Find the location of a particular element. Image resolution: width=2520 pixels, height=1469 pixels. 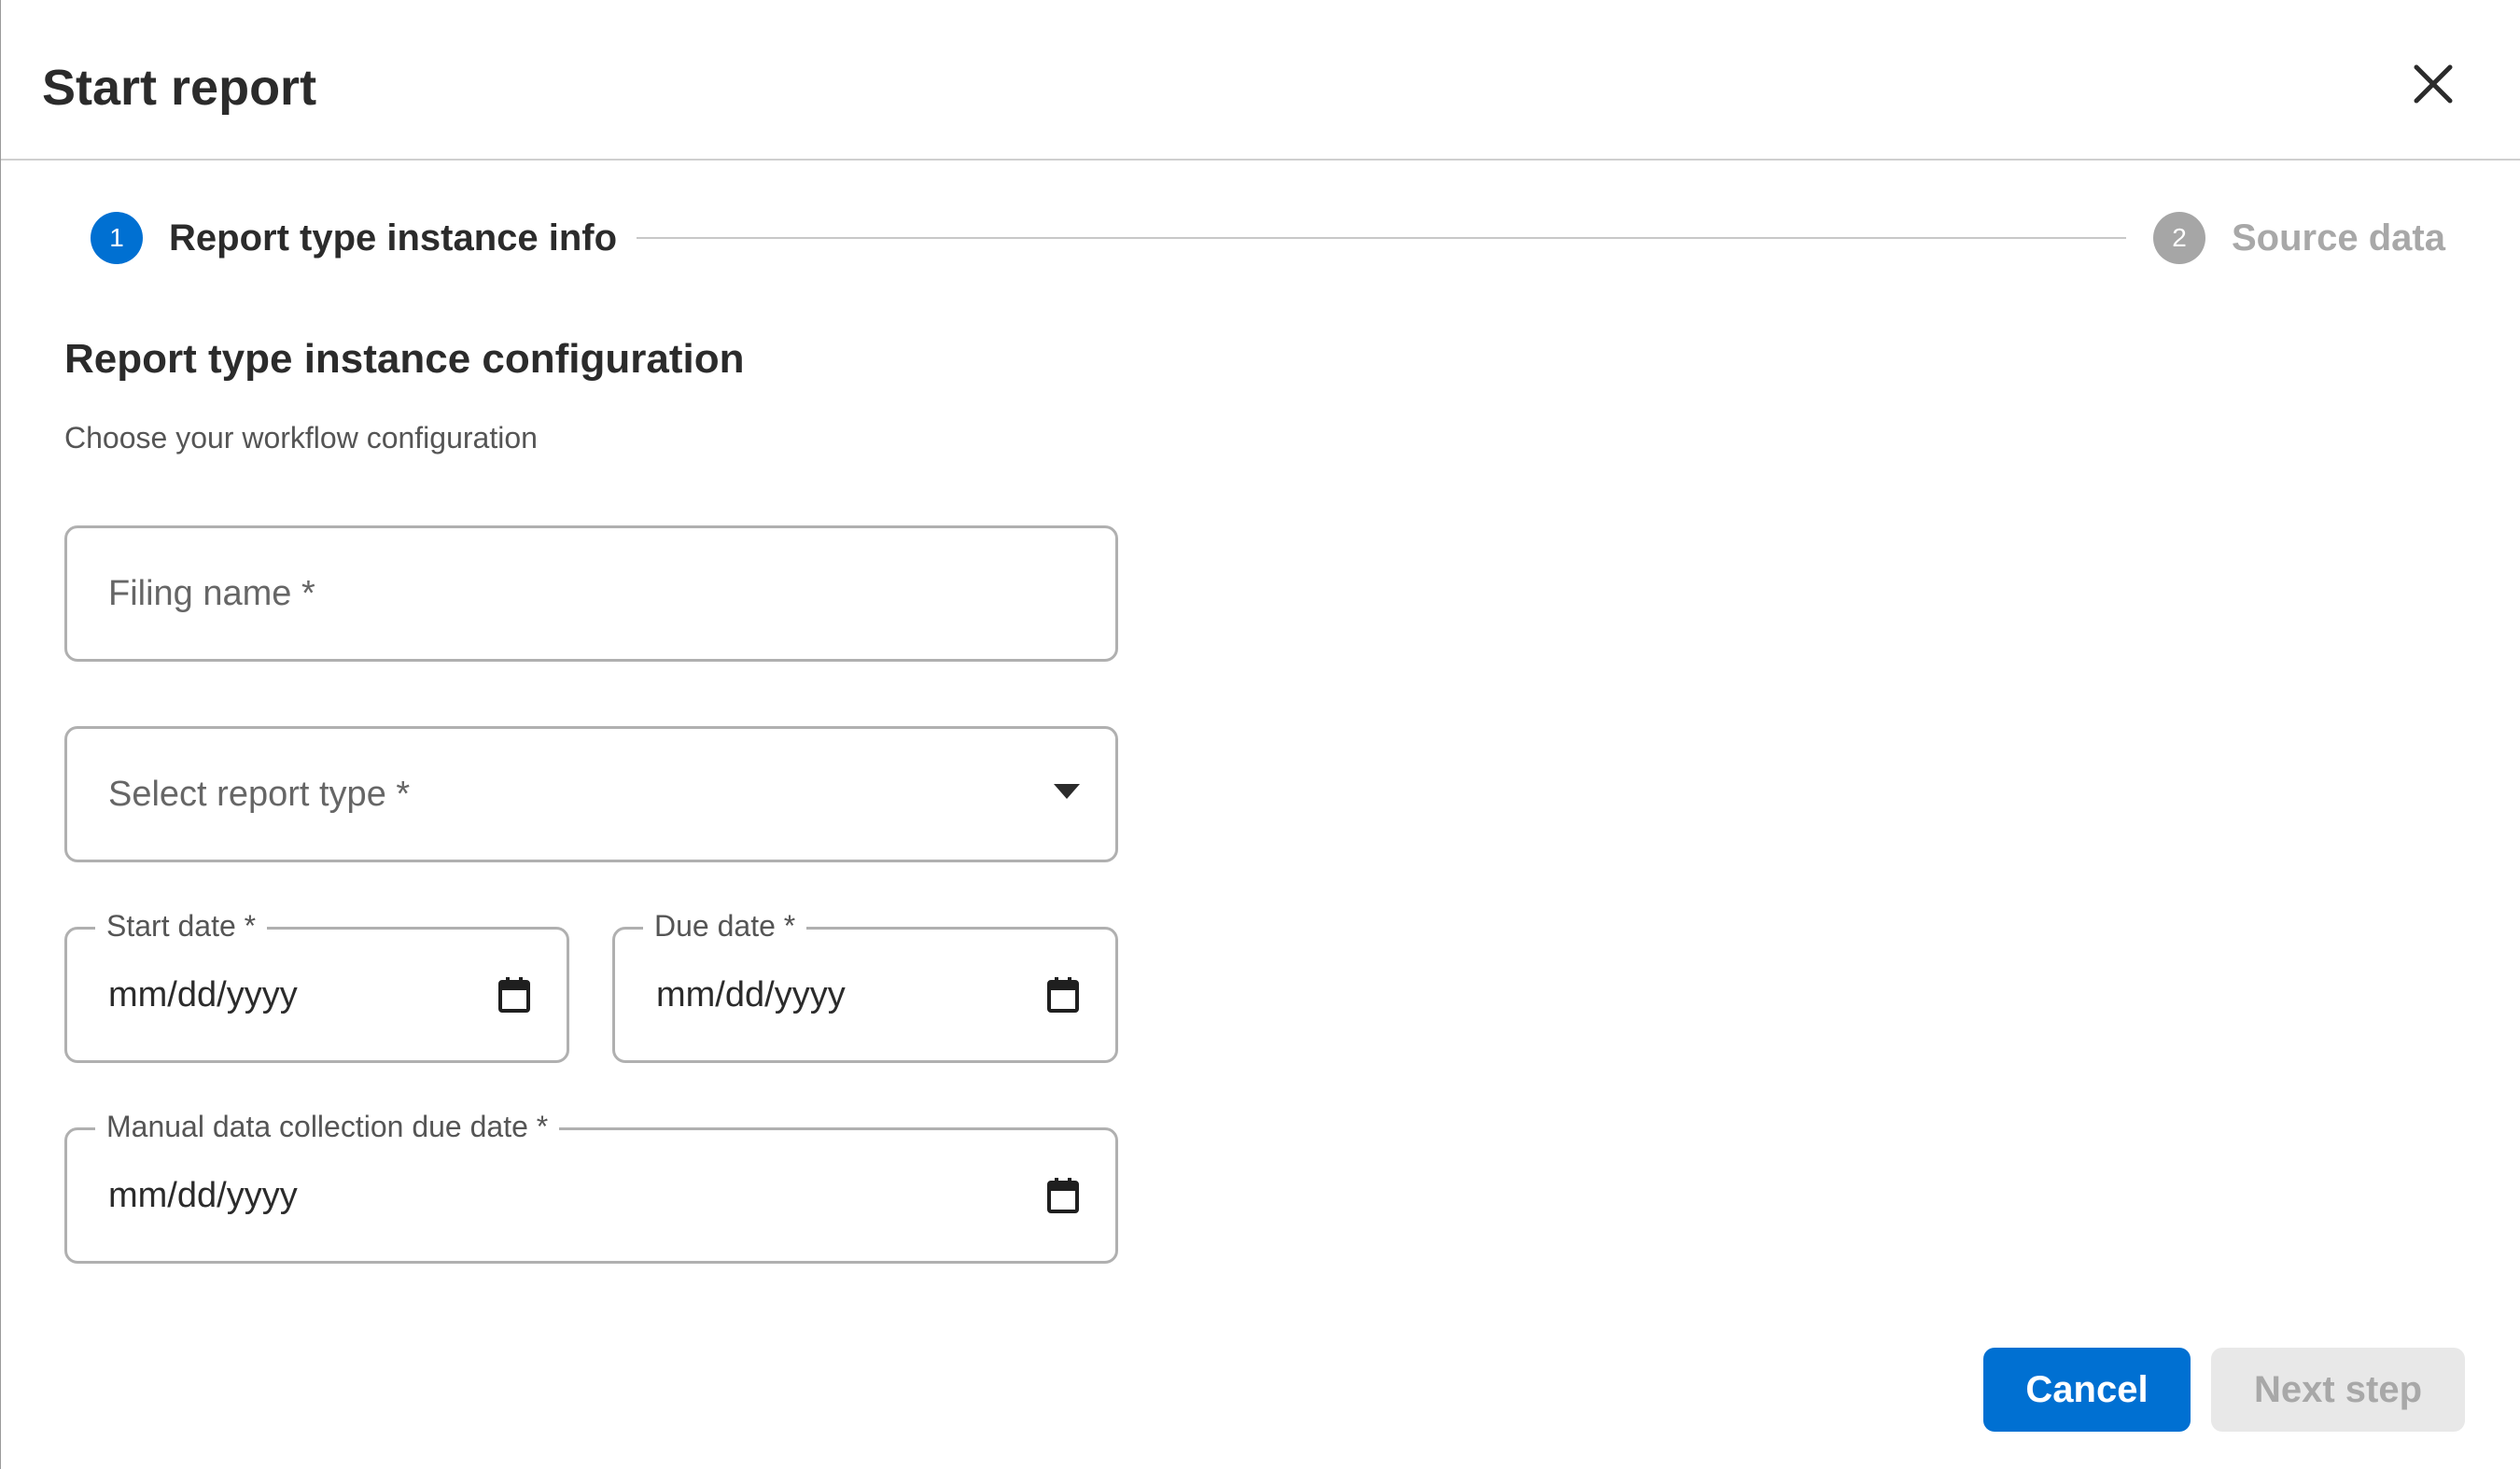

report-type-select: Select report type * is located at coordinates (591, 794).